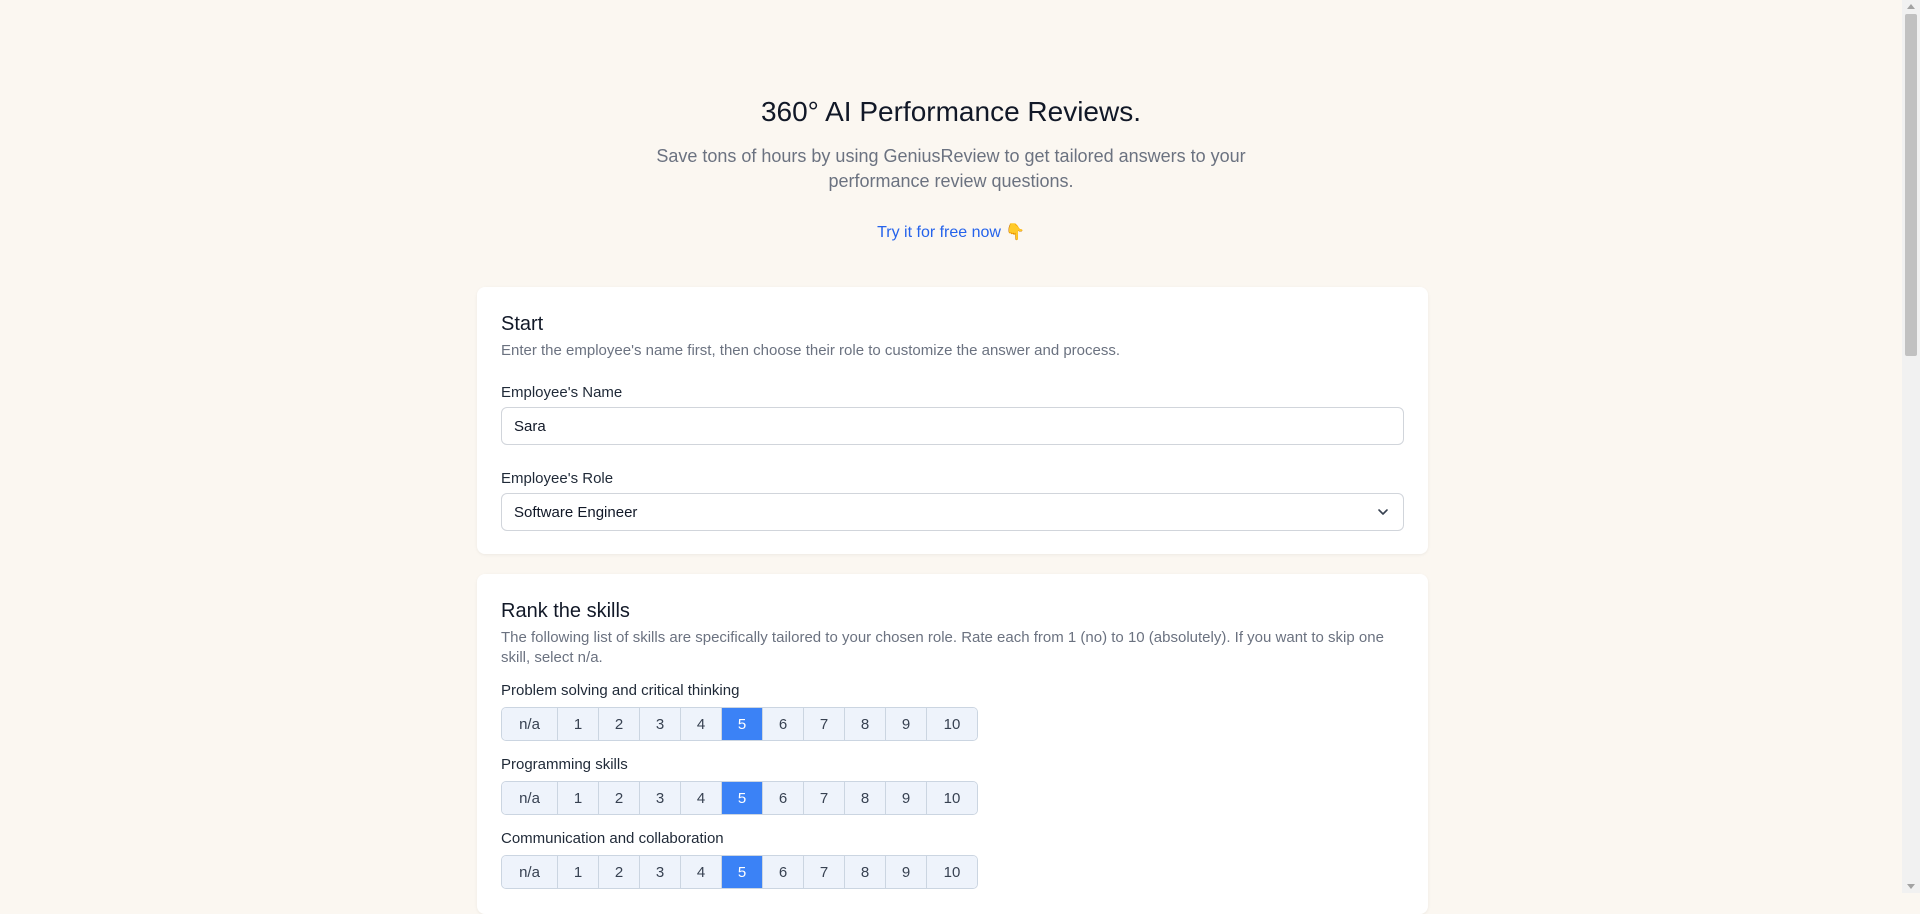 This screenshot has height=914, width=1920. Describe the element at coordinates (522, 324) in the screenshot. I see `start-title: Start` at that location.